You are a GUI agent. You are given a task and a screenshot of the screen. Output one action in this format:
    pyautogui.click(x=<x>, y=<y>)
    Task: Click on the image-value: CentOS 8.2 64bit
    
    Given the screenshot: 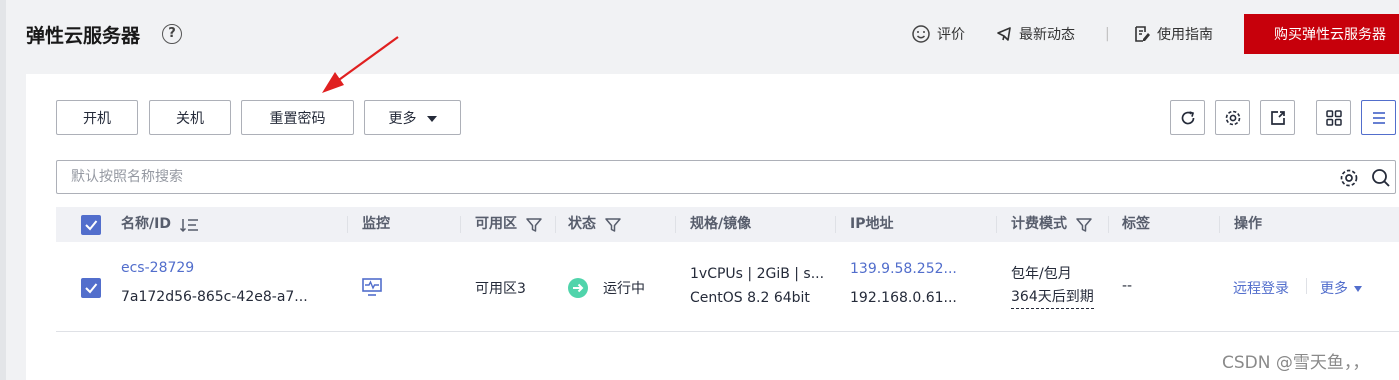 What is the action you would take?
    pyautogui.click(x=750, y=298)
    